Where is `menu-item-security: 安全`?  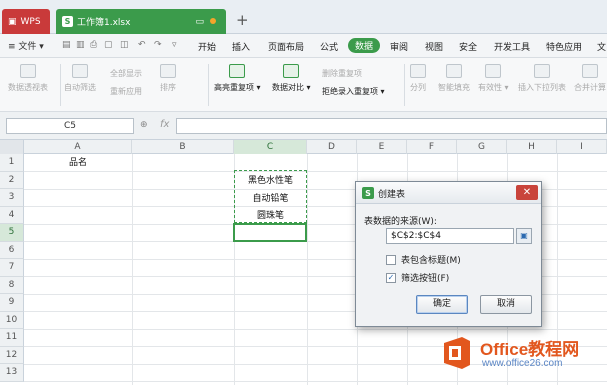 menu-item-security: 安全 is located at coordinates (468, 46).